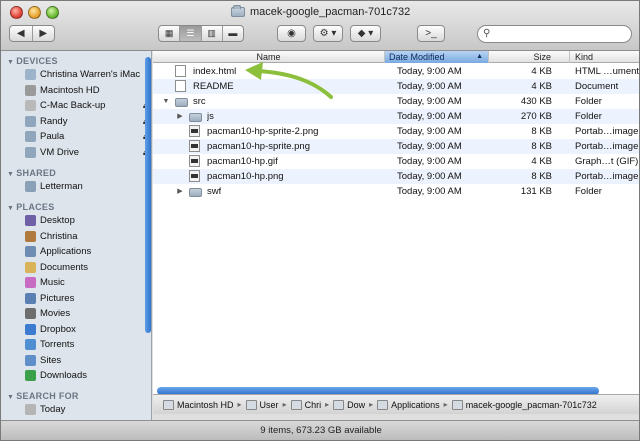 This screenshot has height=441, width=640. I want to click on annotation-arrow, so click(289, 80).